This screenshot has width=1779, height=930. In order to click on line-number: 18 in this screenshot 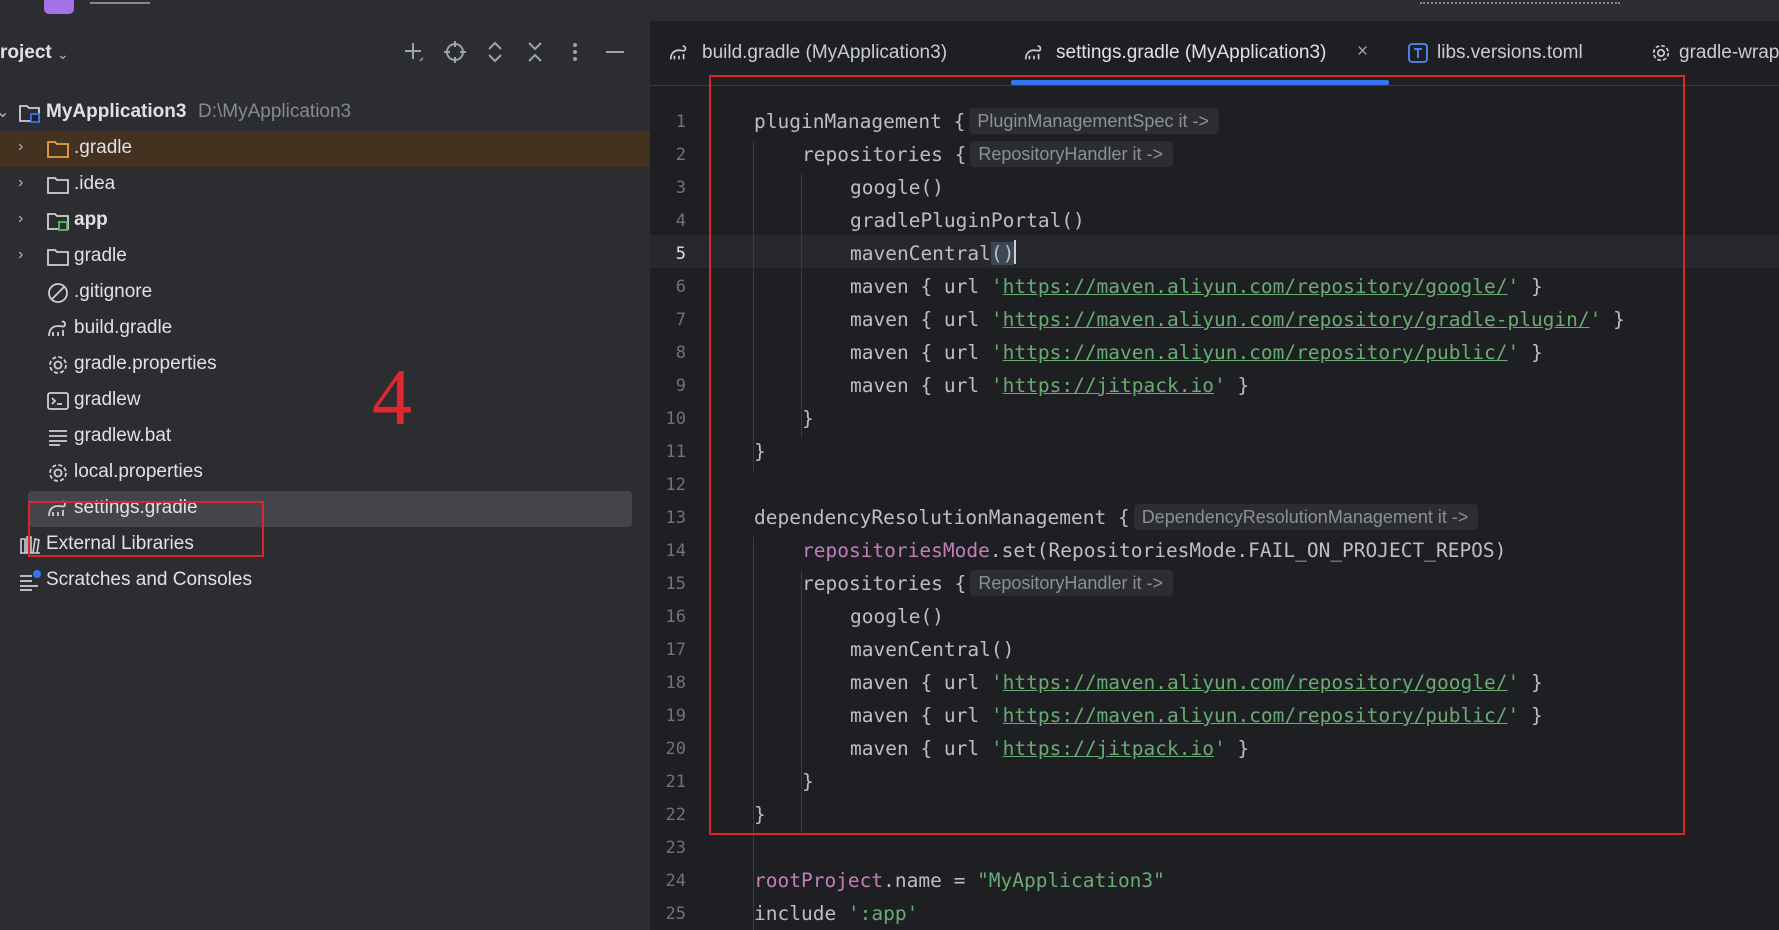, I will do `click(675, 683)`.